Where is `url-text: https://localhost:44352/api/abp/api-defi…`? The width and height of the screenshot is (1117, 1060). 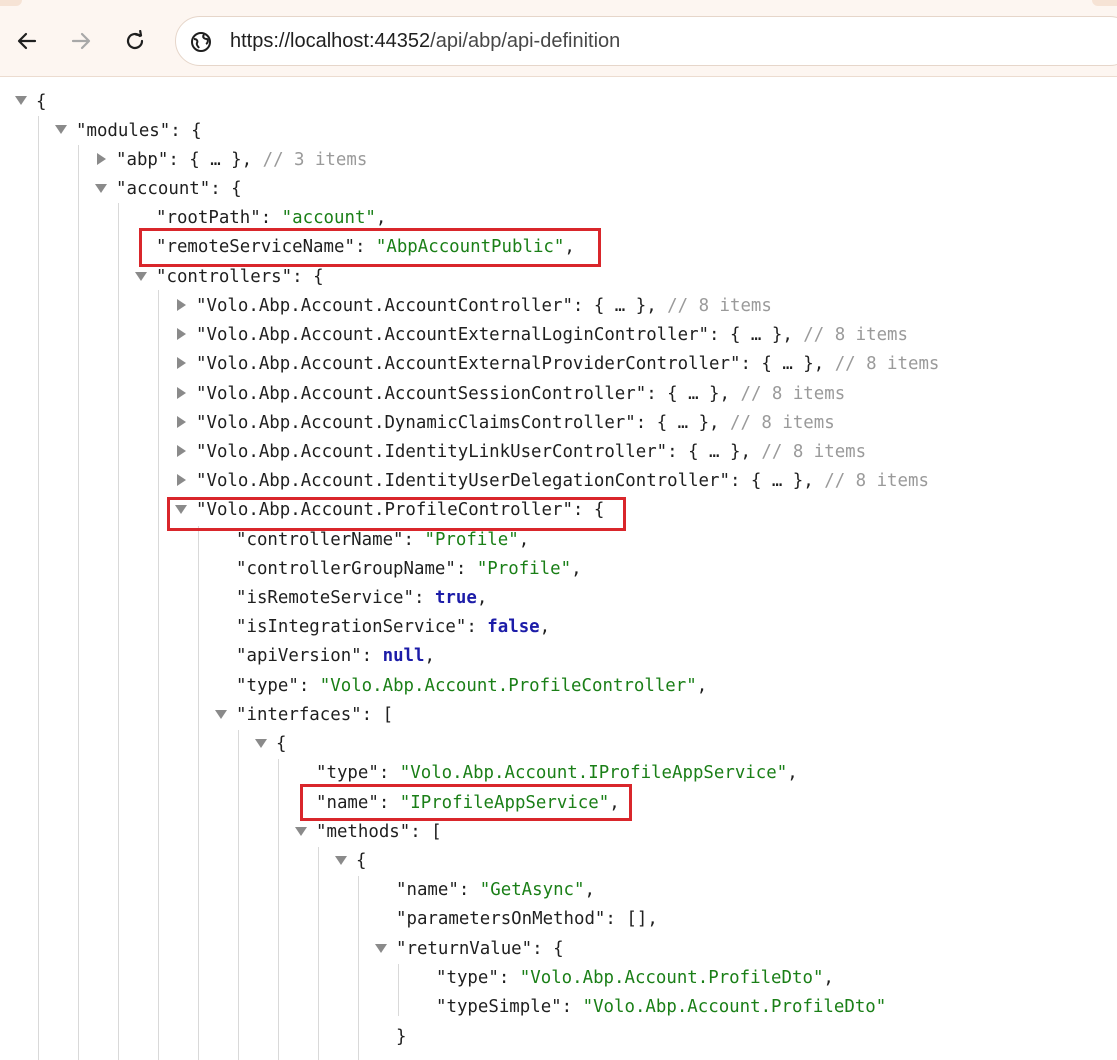
url-text: https://localhost:44352/api/abp/api-defi… is located at coordinates (425, 41).